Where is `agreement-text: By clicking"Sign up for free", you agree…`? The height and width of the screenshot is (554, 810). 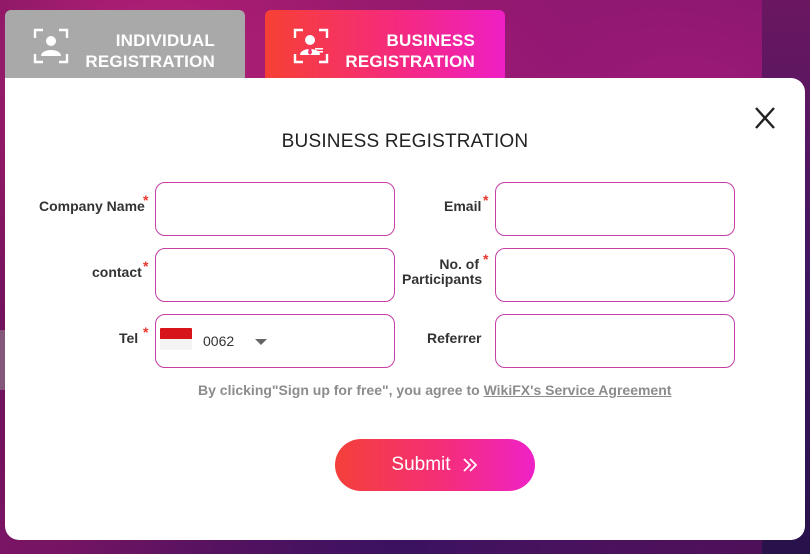 agreement-text: By clicking"Sign up for free", you agree… is located at coordinates (434, 390).